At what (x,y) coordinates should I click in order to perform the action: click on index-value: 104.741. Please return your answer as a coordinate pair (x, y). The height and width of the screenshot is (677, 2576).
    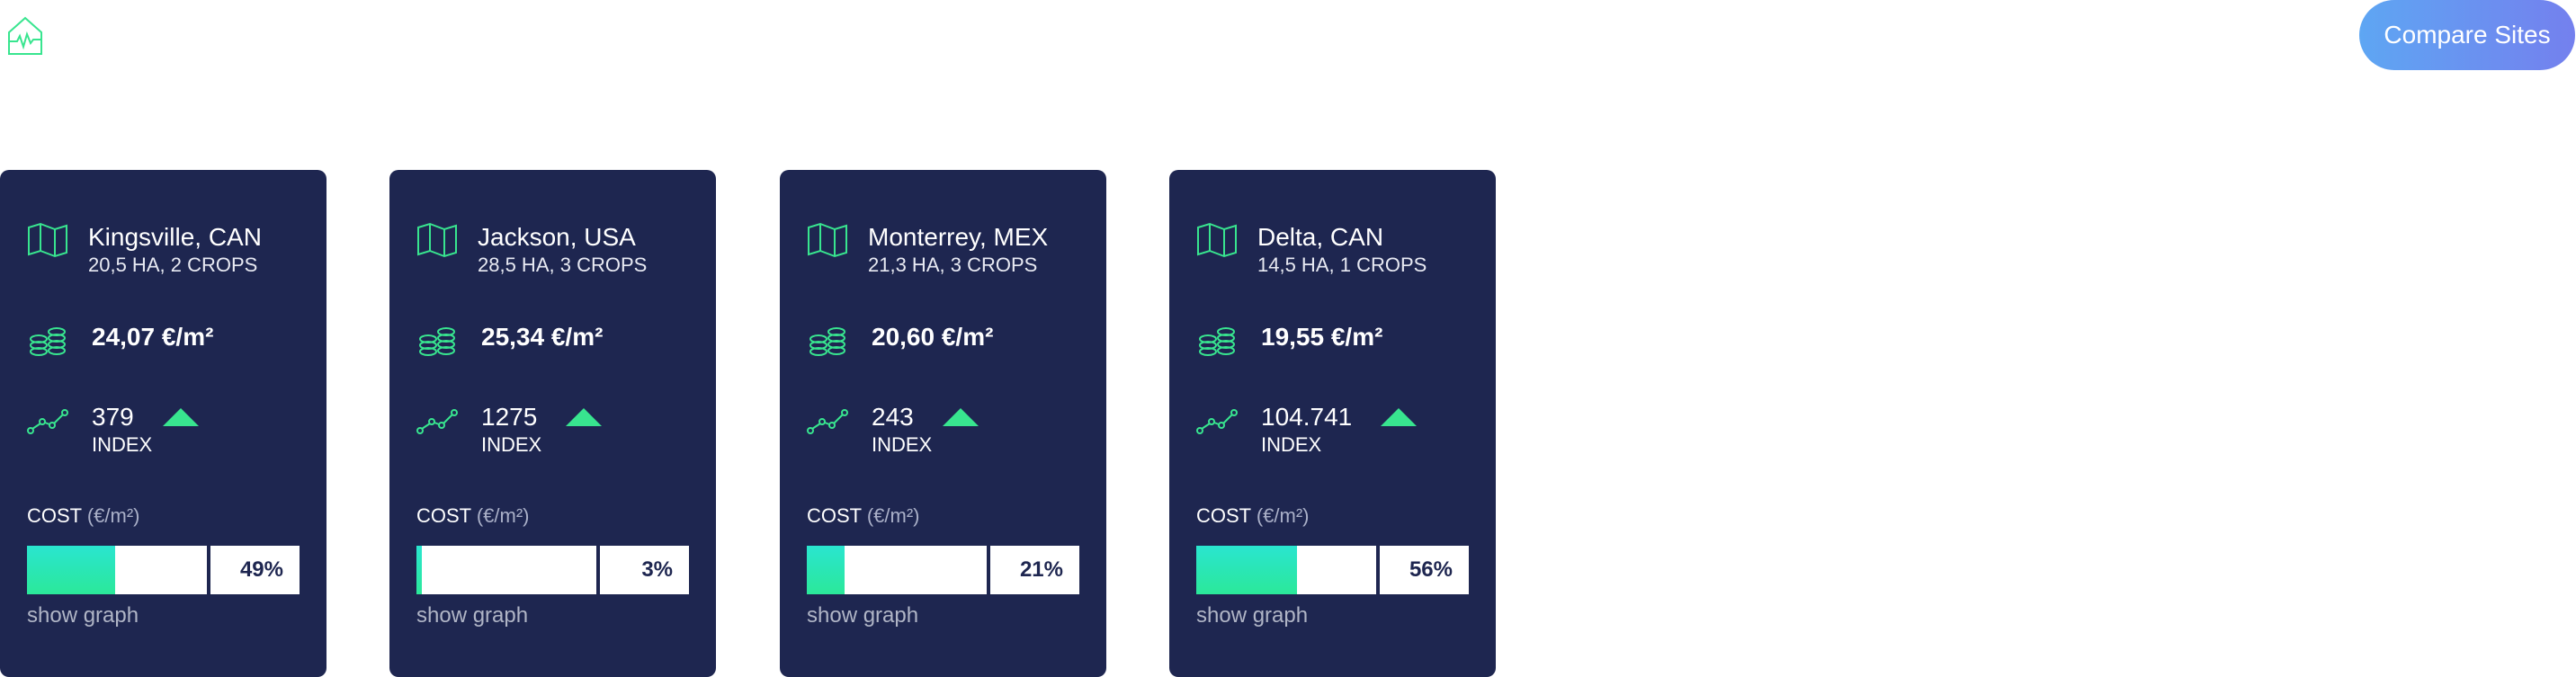
    Looking at the image, I should click on (1307, 417).